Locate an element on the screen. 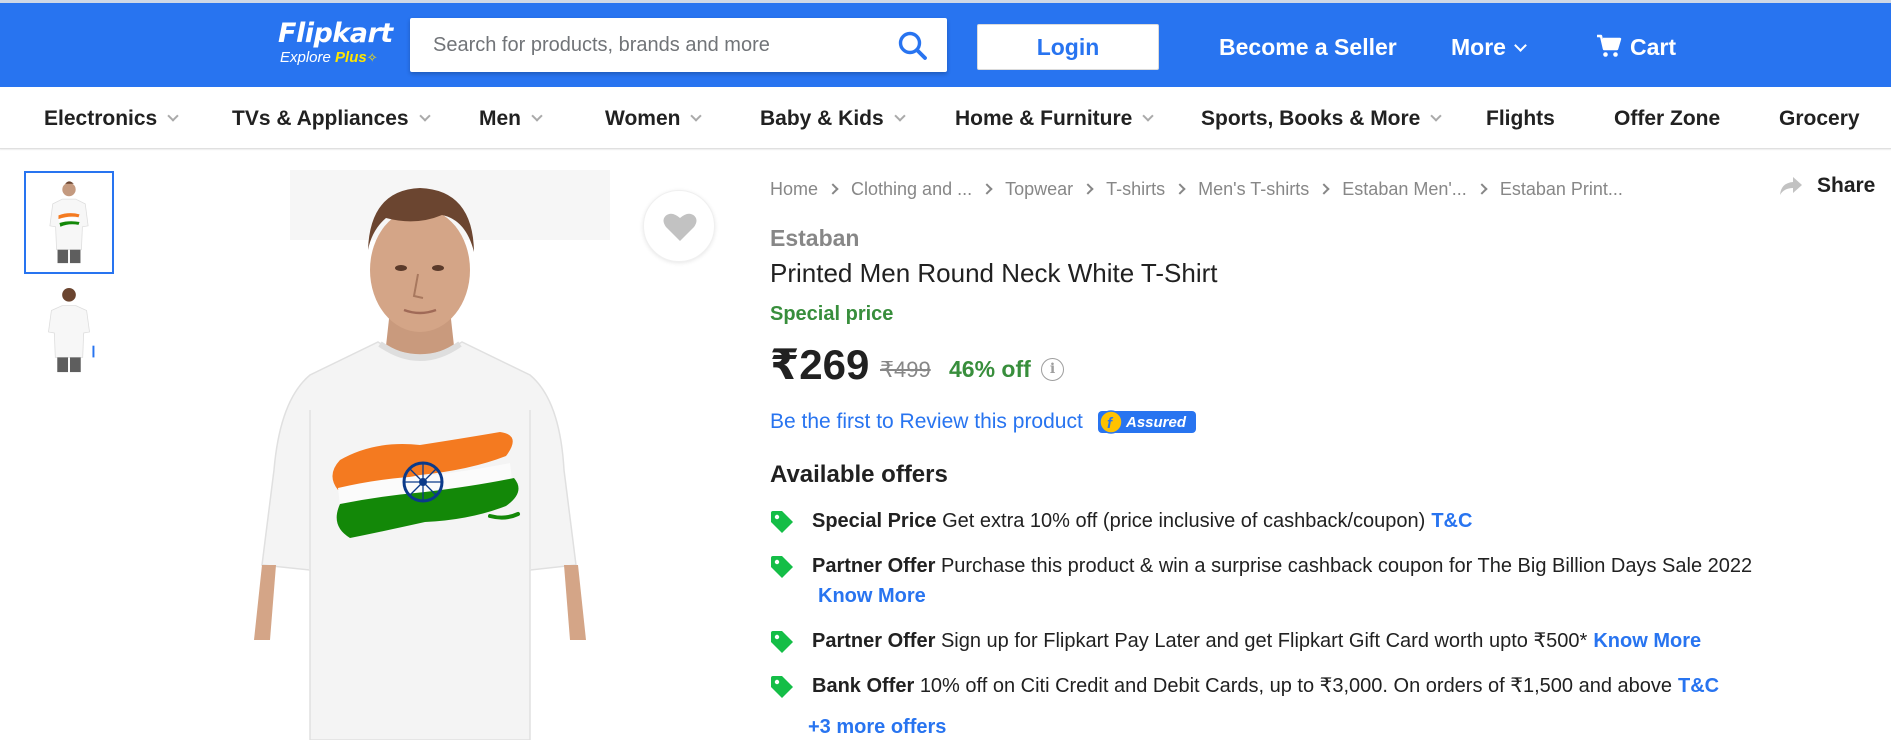 The width and height of the screenshot is (1891, 740). category-men: Men is located at coordinates (511, 119).